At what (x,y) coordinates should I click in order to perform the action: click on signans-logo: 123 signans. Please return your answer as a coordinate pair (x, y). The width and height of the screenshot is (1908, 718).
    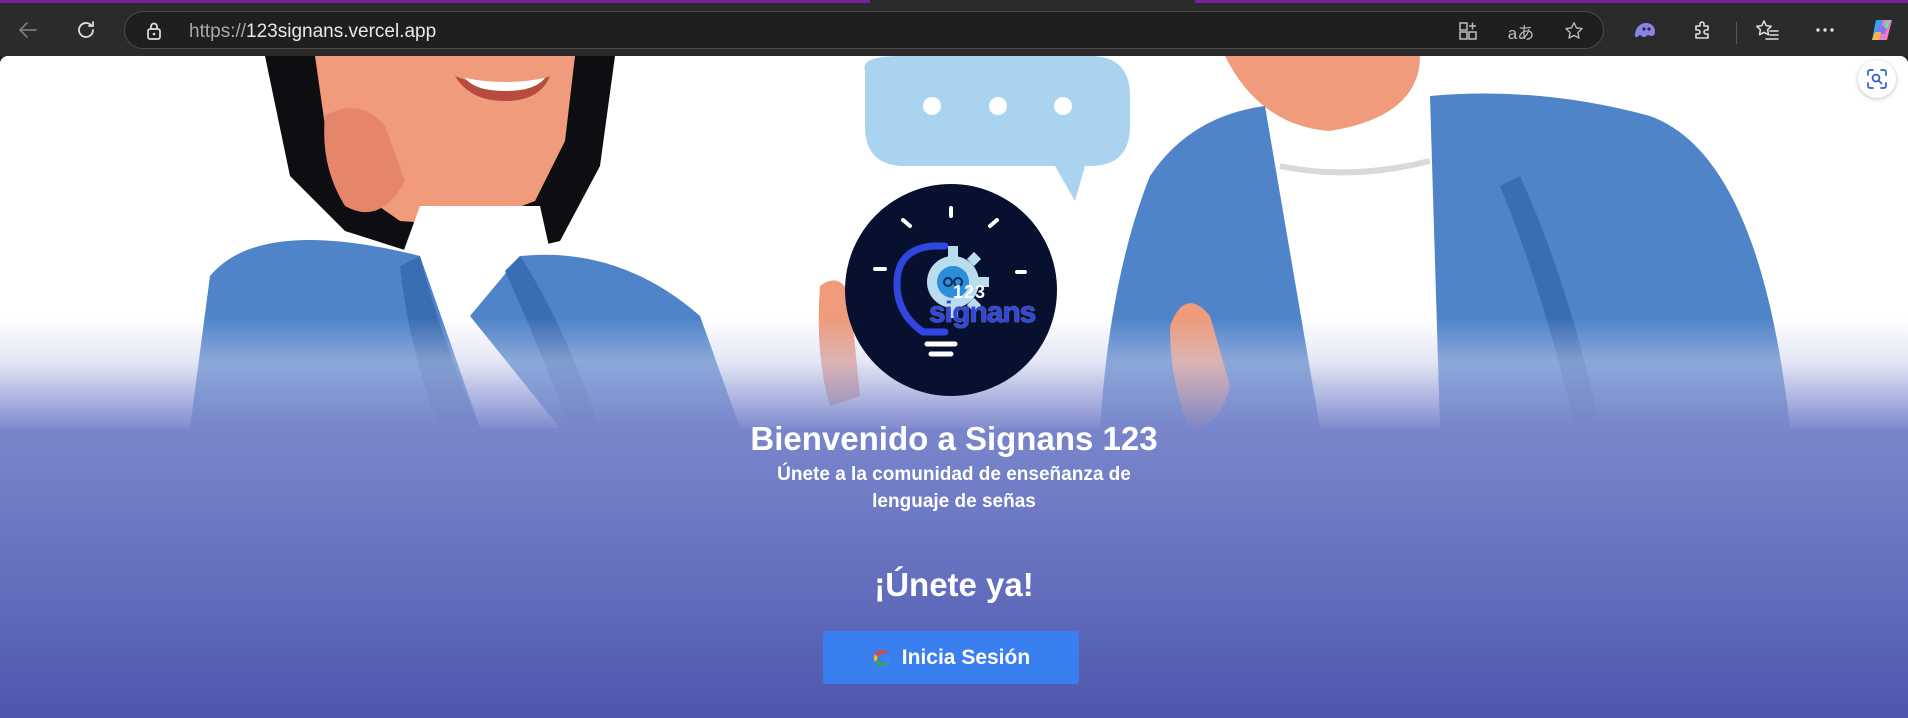
    Looking at the image, I should click on (951, 290).